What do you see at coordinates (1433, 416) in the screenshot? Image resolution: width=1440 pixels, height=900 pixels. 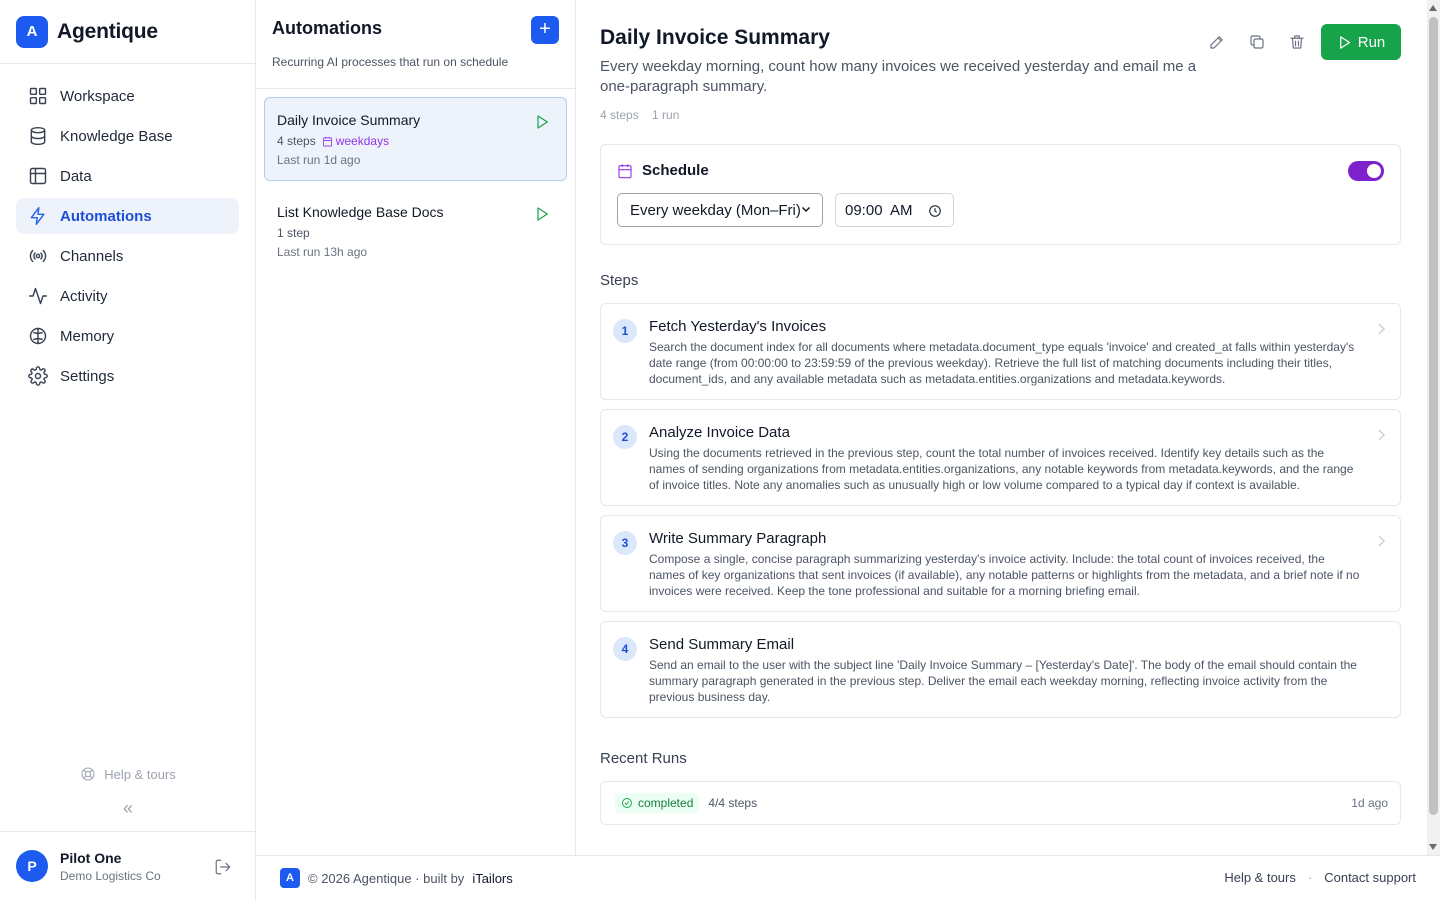 I see `scroll-thumb` at bounding box center [1433, 416].